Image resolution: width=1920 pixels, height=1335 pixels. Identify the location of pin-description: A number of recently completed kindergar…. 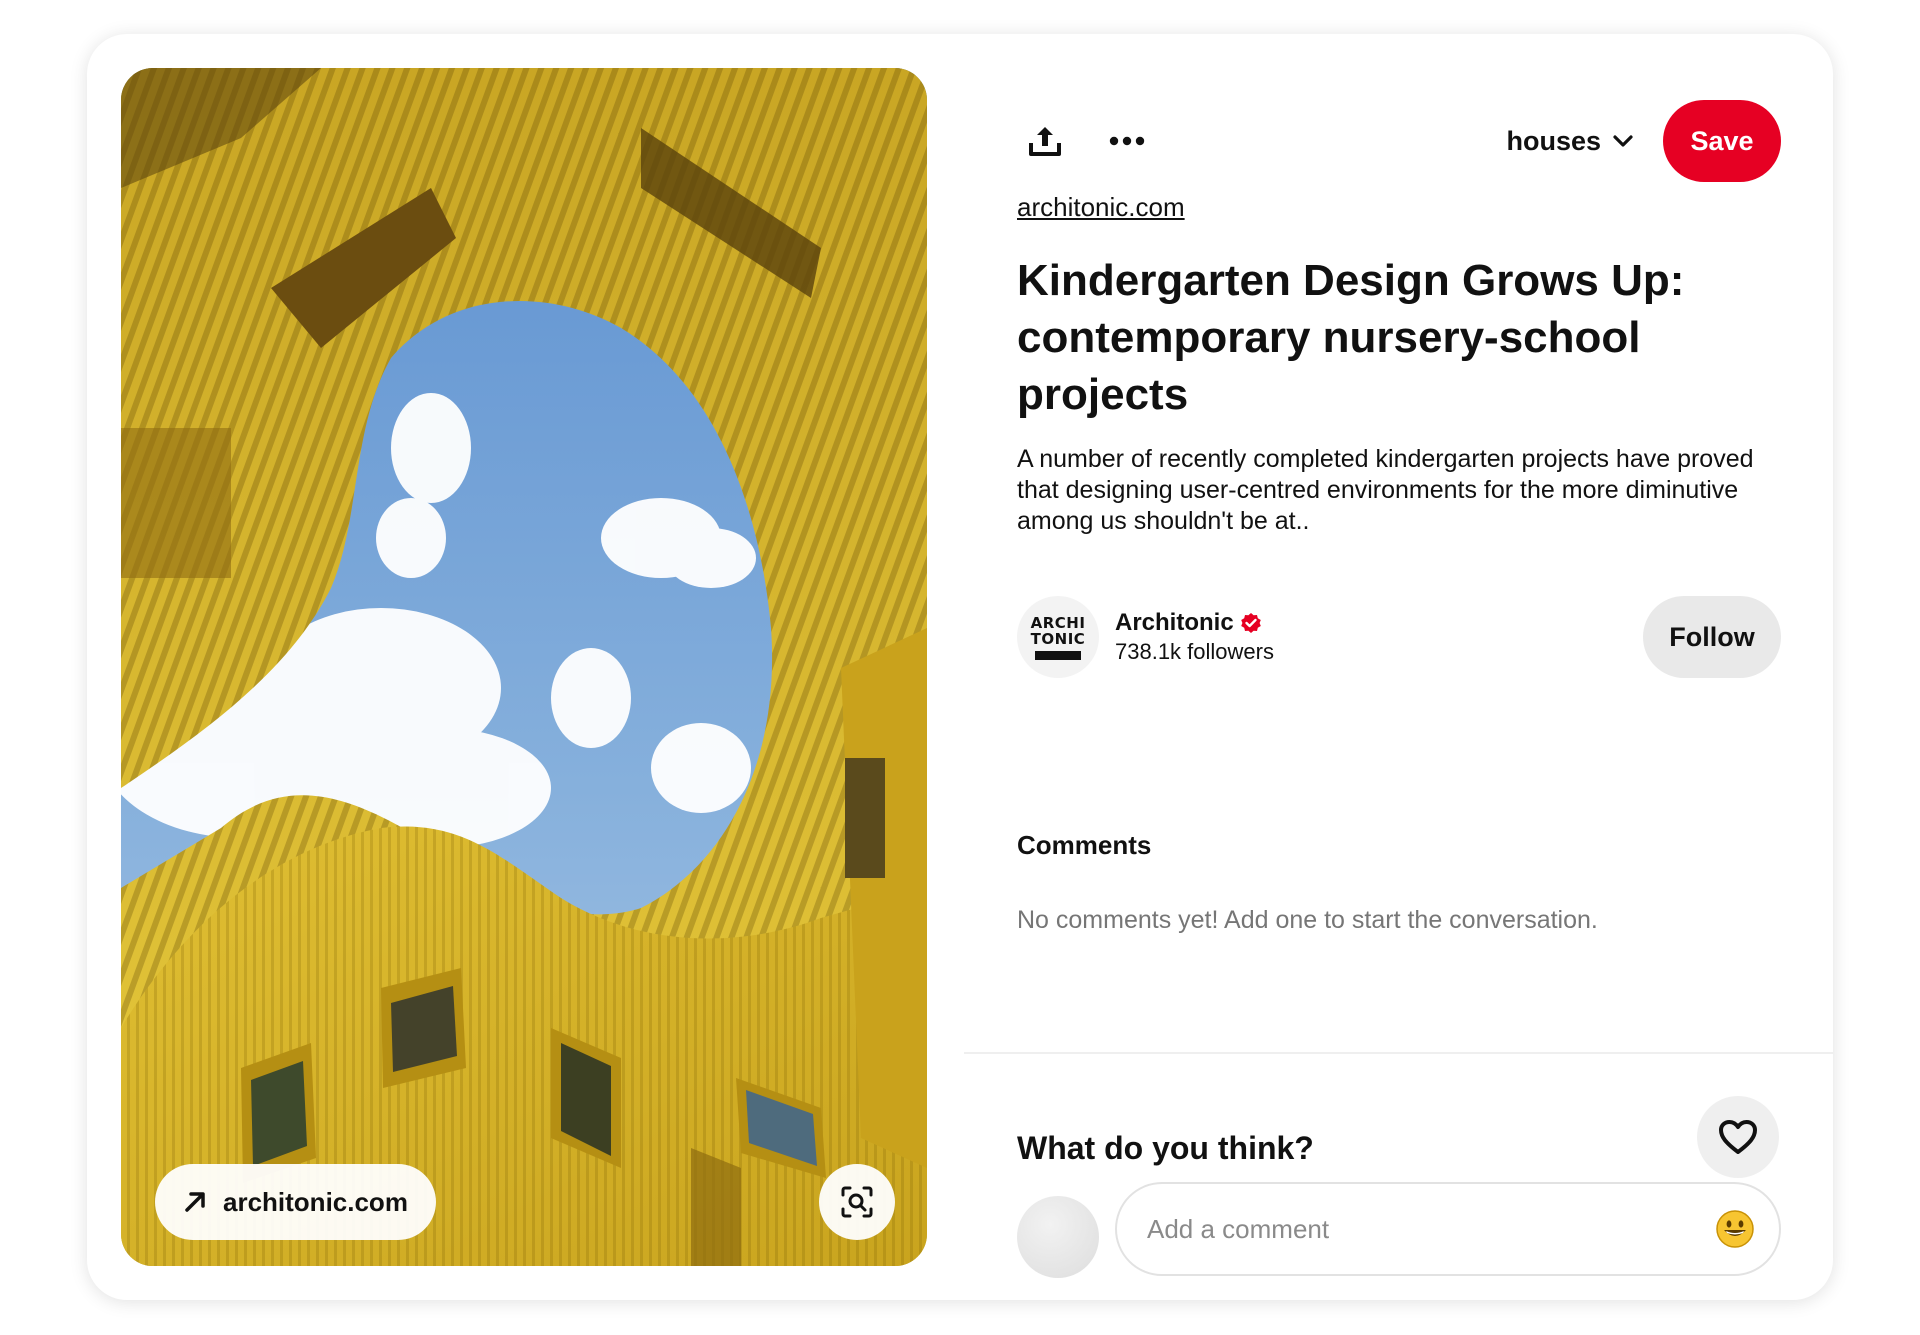
(1385, 490).